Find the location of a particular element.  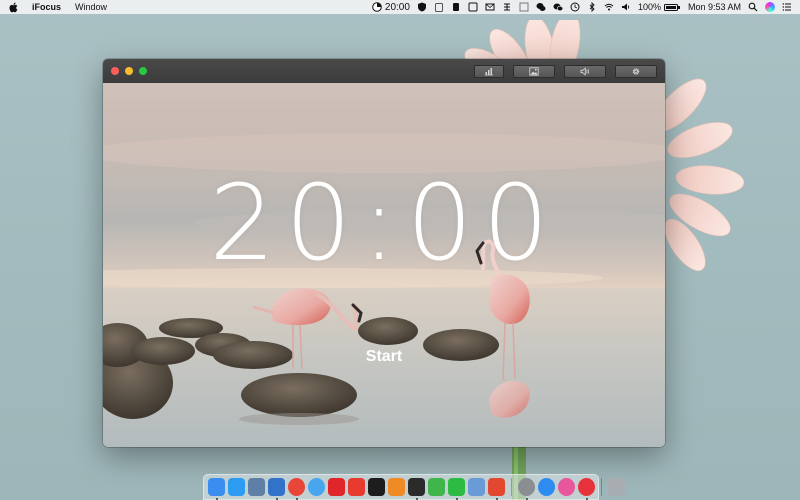

background-image-button is located at coordinates (534, 71).